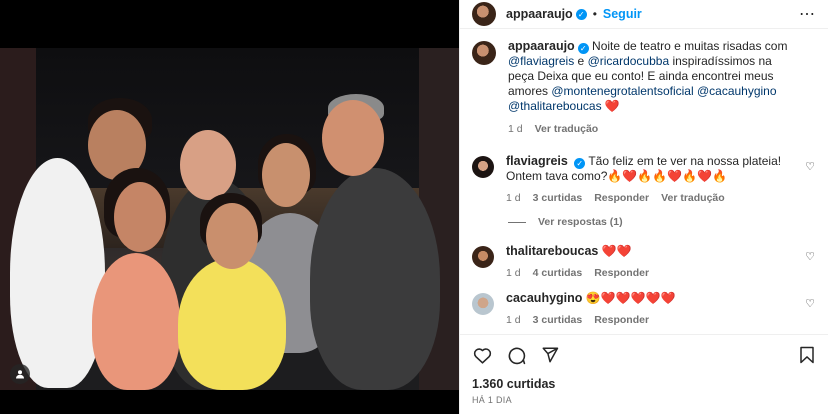 The height and width of the screenshot is (414, 828). Describe the element at coordinates (20, 374) in the screenshot. I see `tagged-users-icon` at that location.